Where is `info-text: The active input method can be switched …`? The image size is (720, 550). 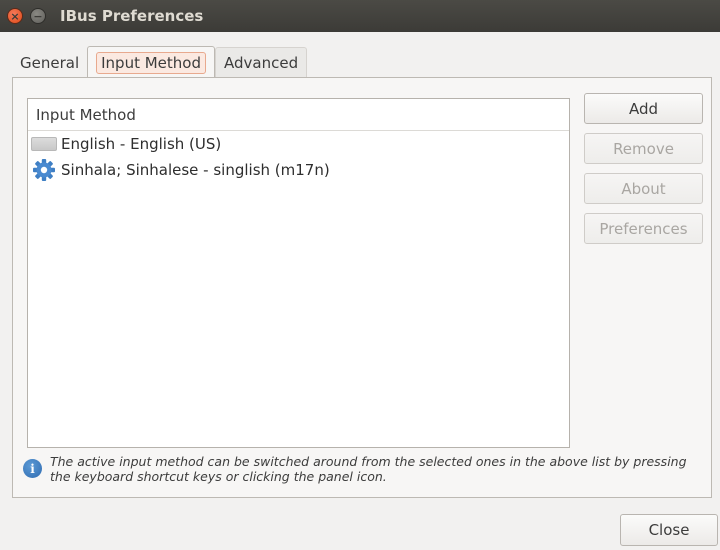 info-text: The active input method can be switched … is located at coordinates (368, 469).